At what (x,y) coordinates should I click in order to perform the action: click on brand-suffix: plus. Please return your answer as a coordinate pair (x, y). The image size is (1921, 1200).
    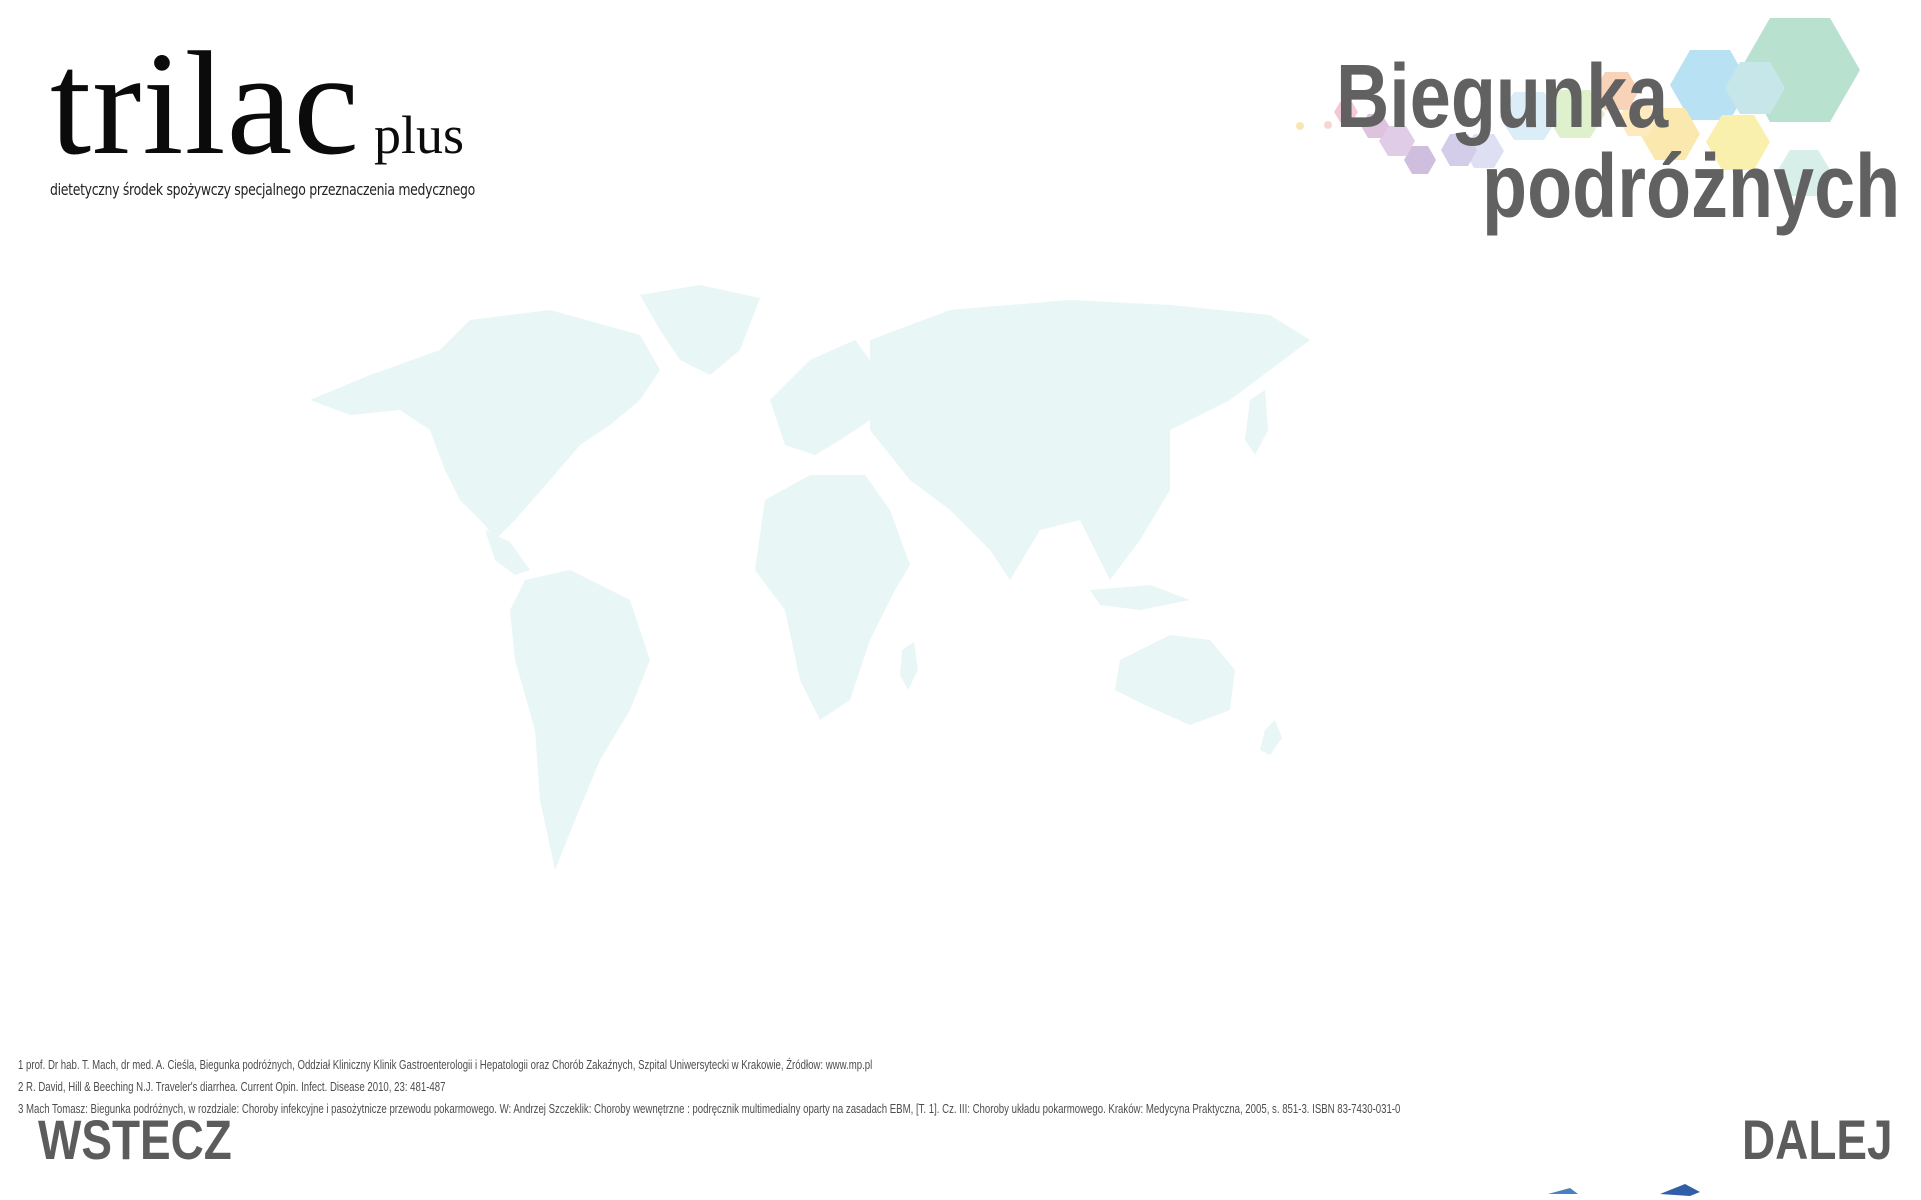
    Looking at the image, I should click on (419, 135).